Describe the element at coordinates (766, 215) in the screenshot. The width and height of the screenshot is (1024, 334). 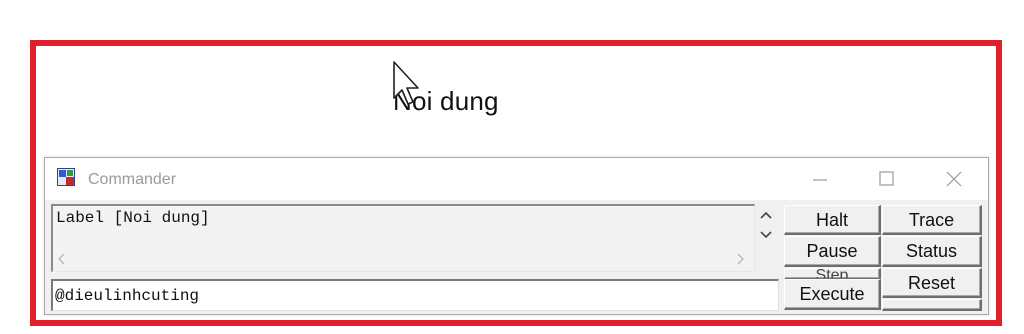
I see `scroll-up-icon` at that location.